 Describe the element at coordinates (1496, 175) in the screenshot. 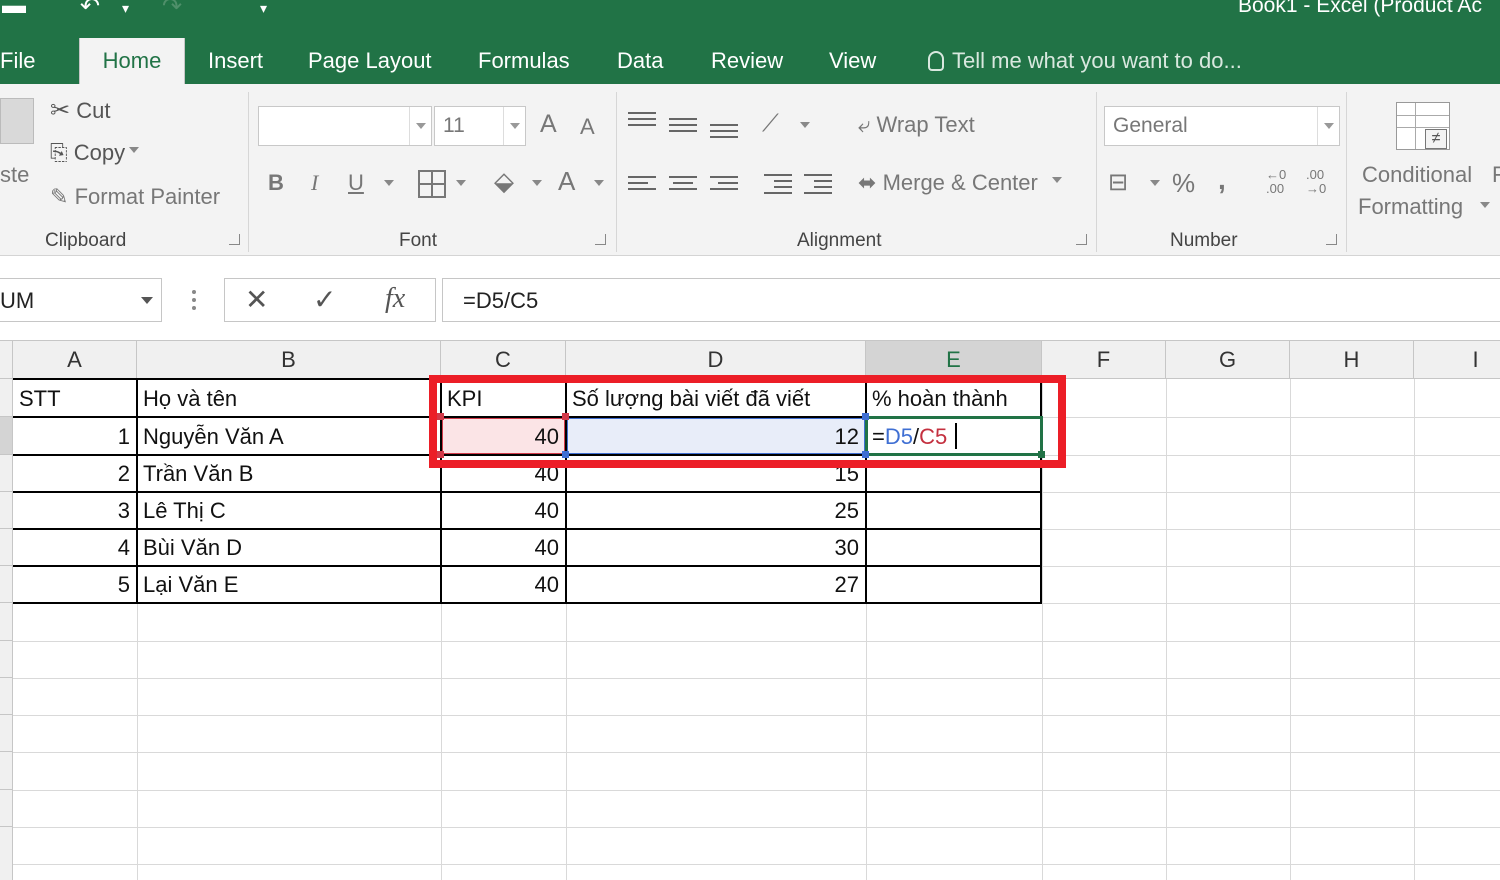

I see `format-as-table-partial: F` at that location.